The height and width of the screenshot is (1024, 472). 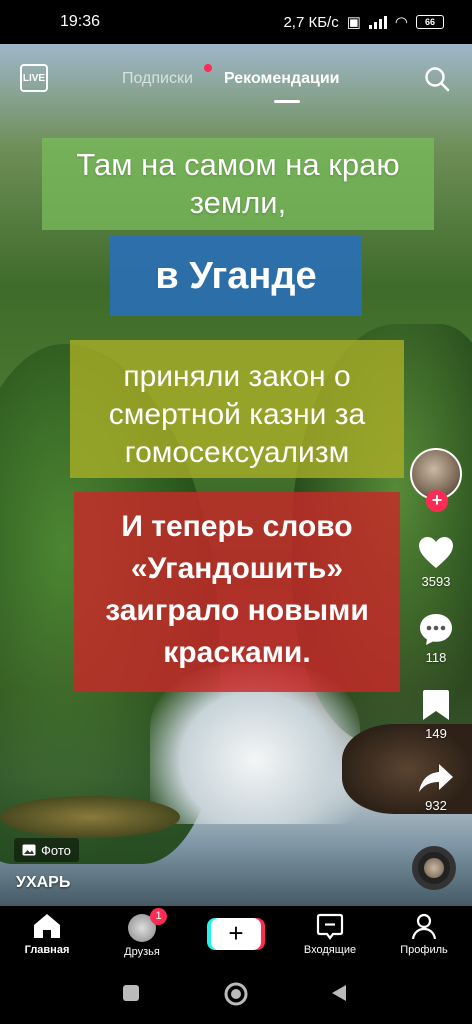 I want to click on inbox-icon, so click(x=330, y=926).